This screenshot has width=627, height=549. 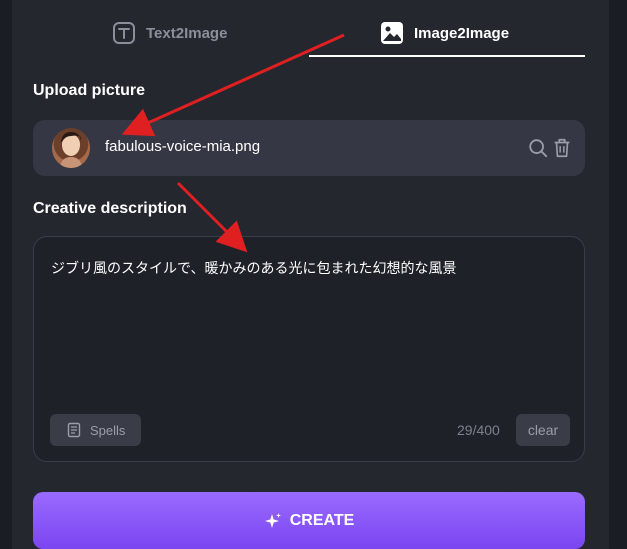 I want to click on trash-icon, so click(x=562, y=148).